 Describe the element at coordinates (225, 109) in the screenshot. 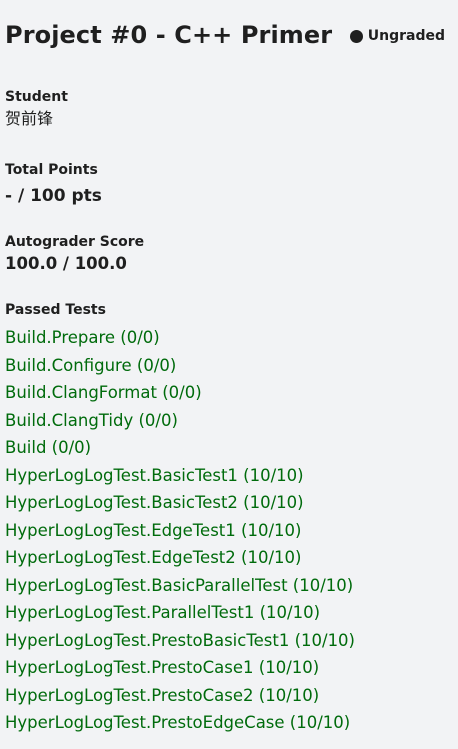

I see `student-section: Student 贺前锋` at that location.